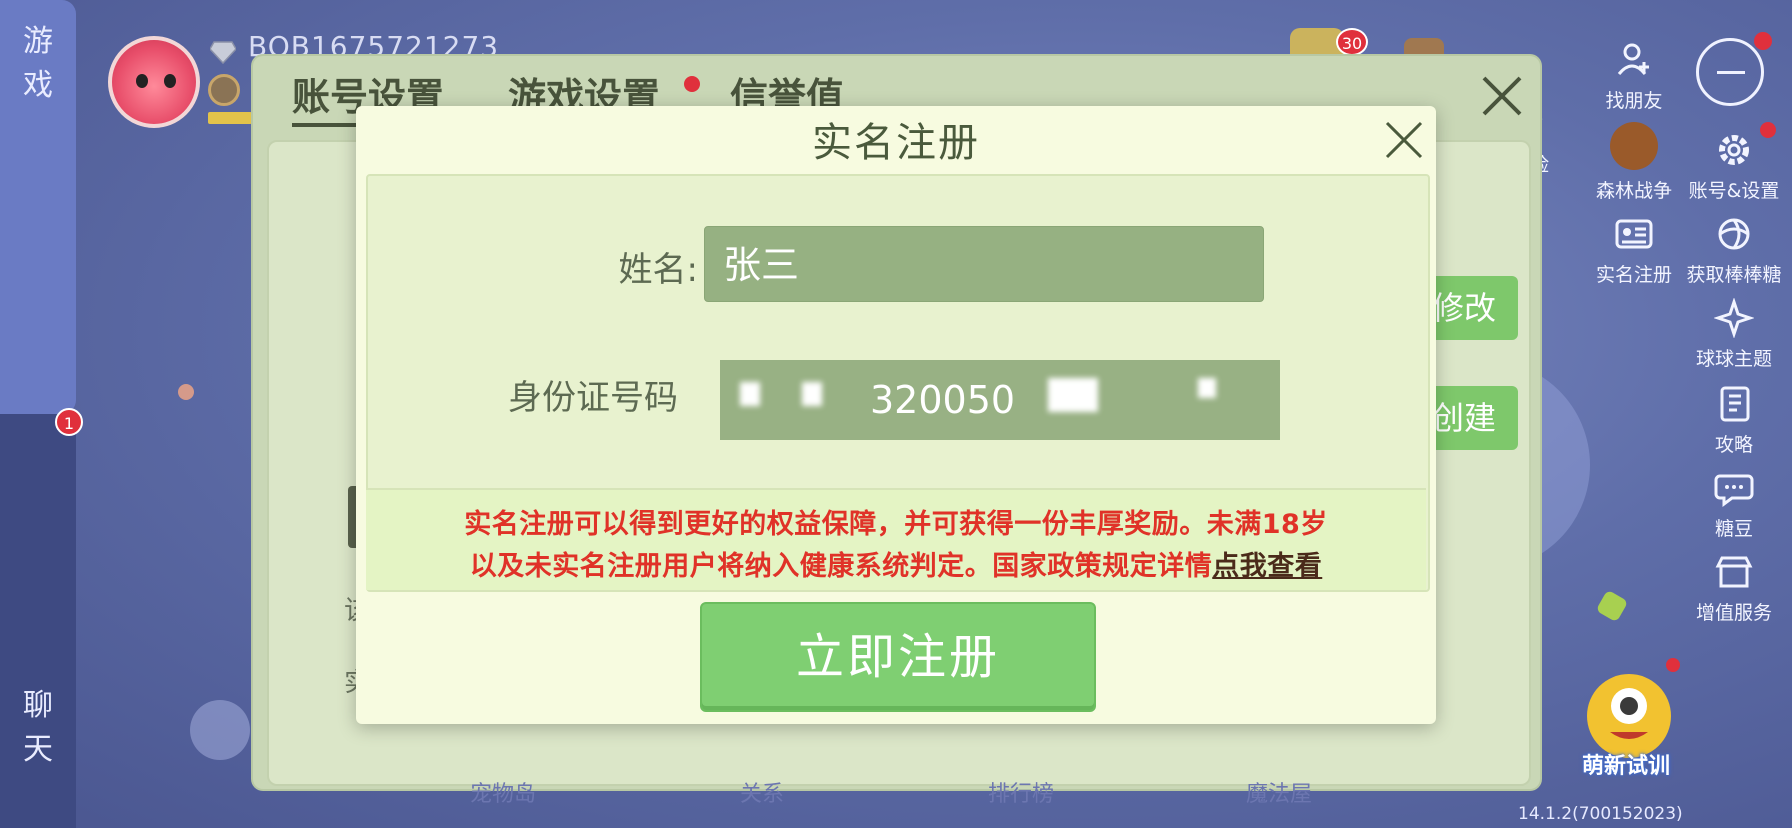 This screenshot has width=1792, height=828. What do you see at coordinates (1021, 792) in the screenshot?
I see `nav-leaderboard: 排行榜` at bounding box center [1021, 792].